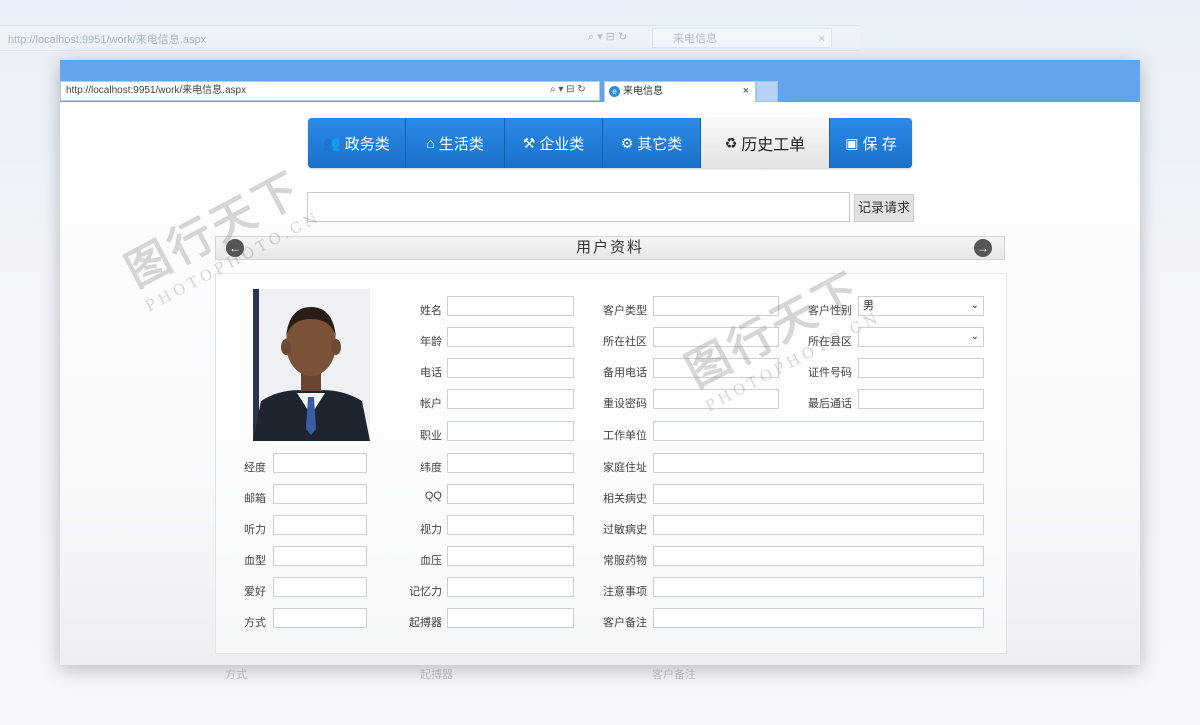 The image size is (1200, 725). What do you see at coordinates (510, 556) in the screenshot?
I see `blood-pressure-input` at bounding box center [510, 556].